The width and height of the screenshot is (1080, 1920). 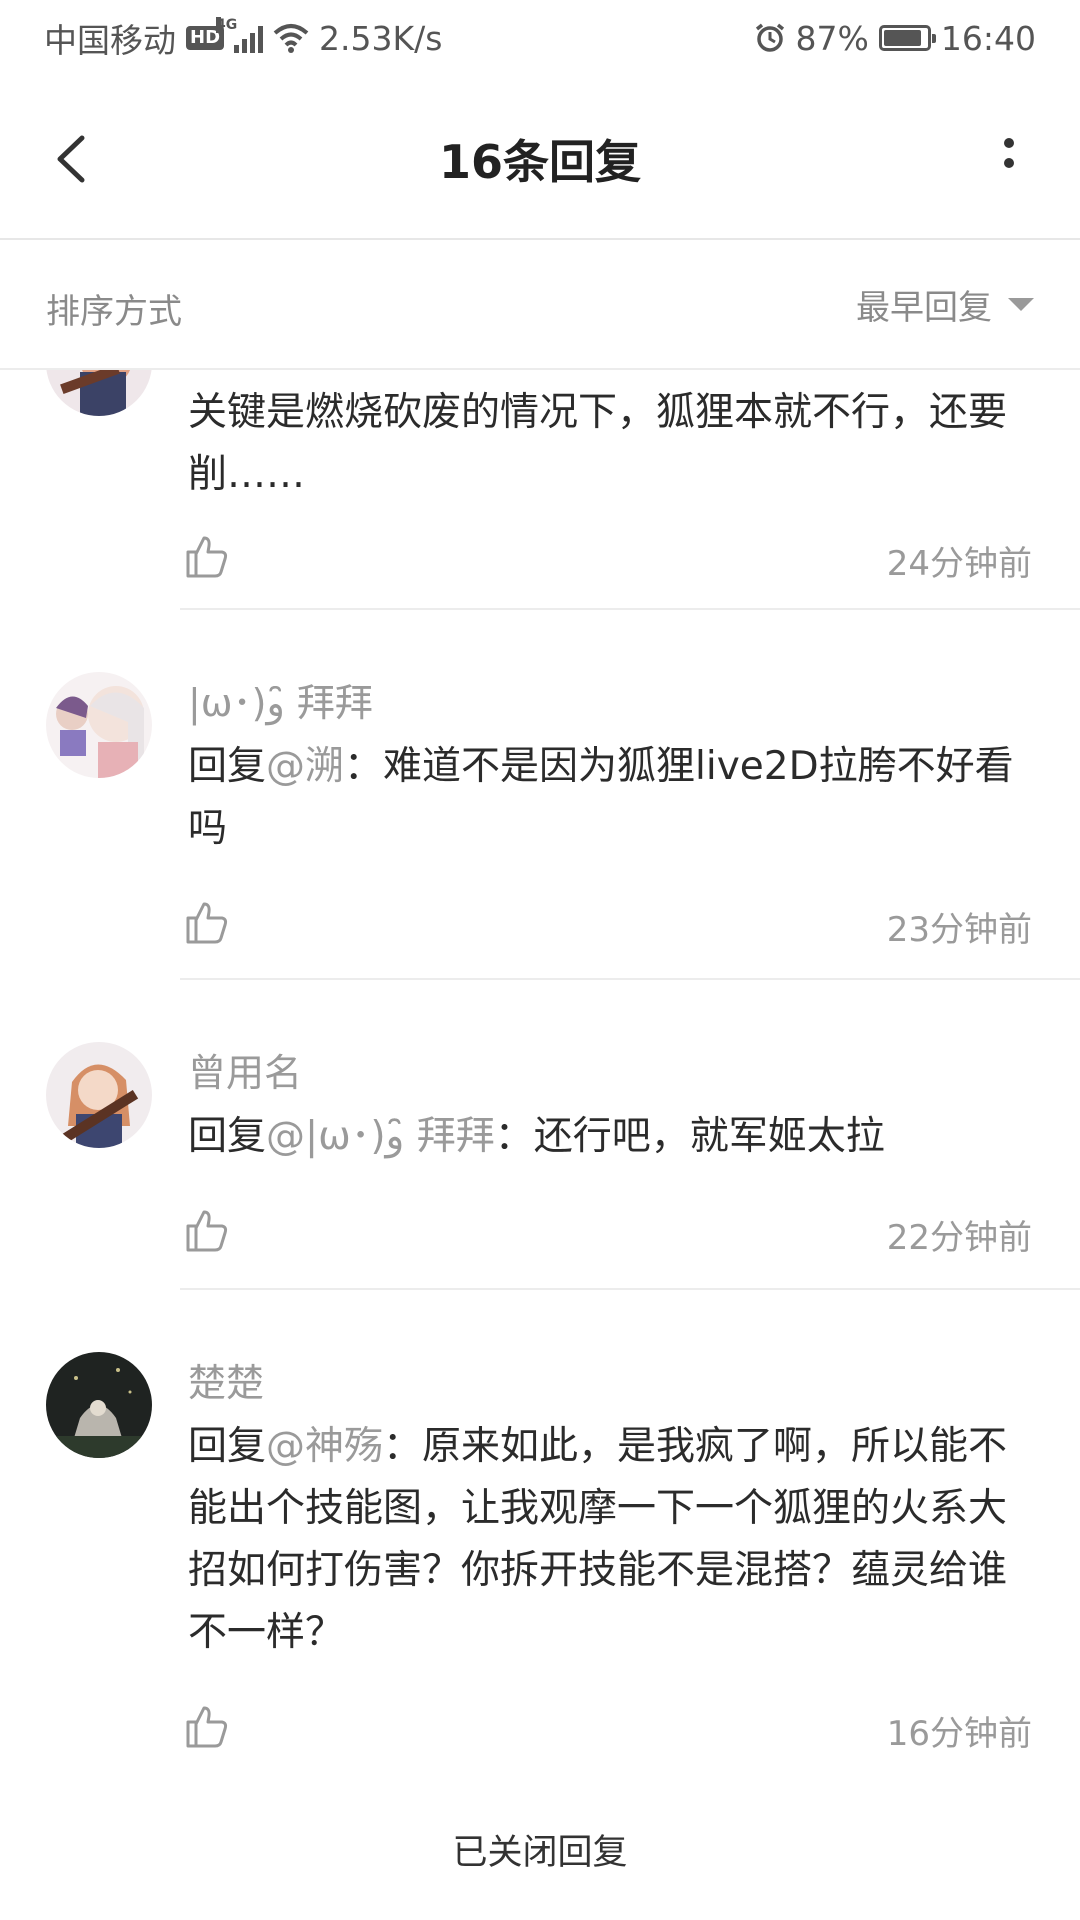 What do you see at coordinates (381, 38) in the screenshot?
I see `network-speed: 2.53K/s` at bounding box center [381, 38].